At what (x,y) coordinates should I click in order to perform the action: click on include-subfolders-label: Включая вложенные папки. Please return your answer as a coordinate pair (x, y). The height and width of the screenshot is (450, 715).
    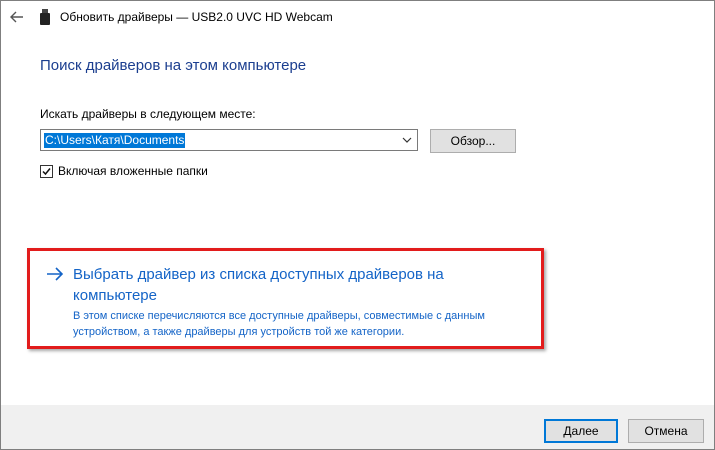
    Looking at the image, I should click on (133, 171).